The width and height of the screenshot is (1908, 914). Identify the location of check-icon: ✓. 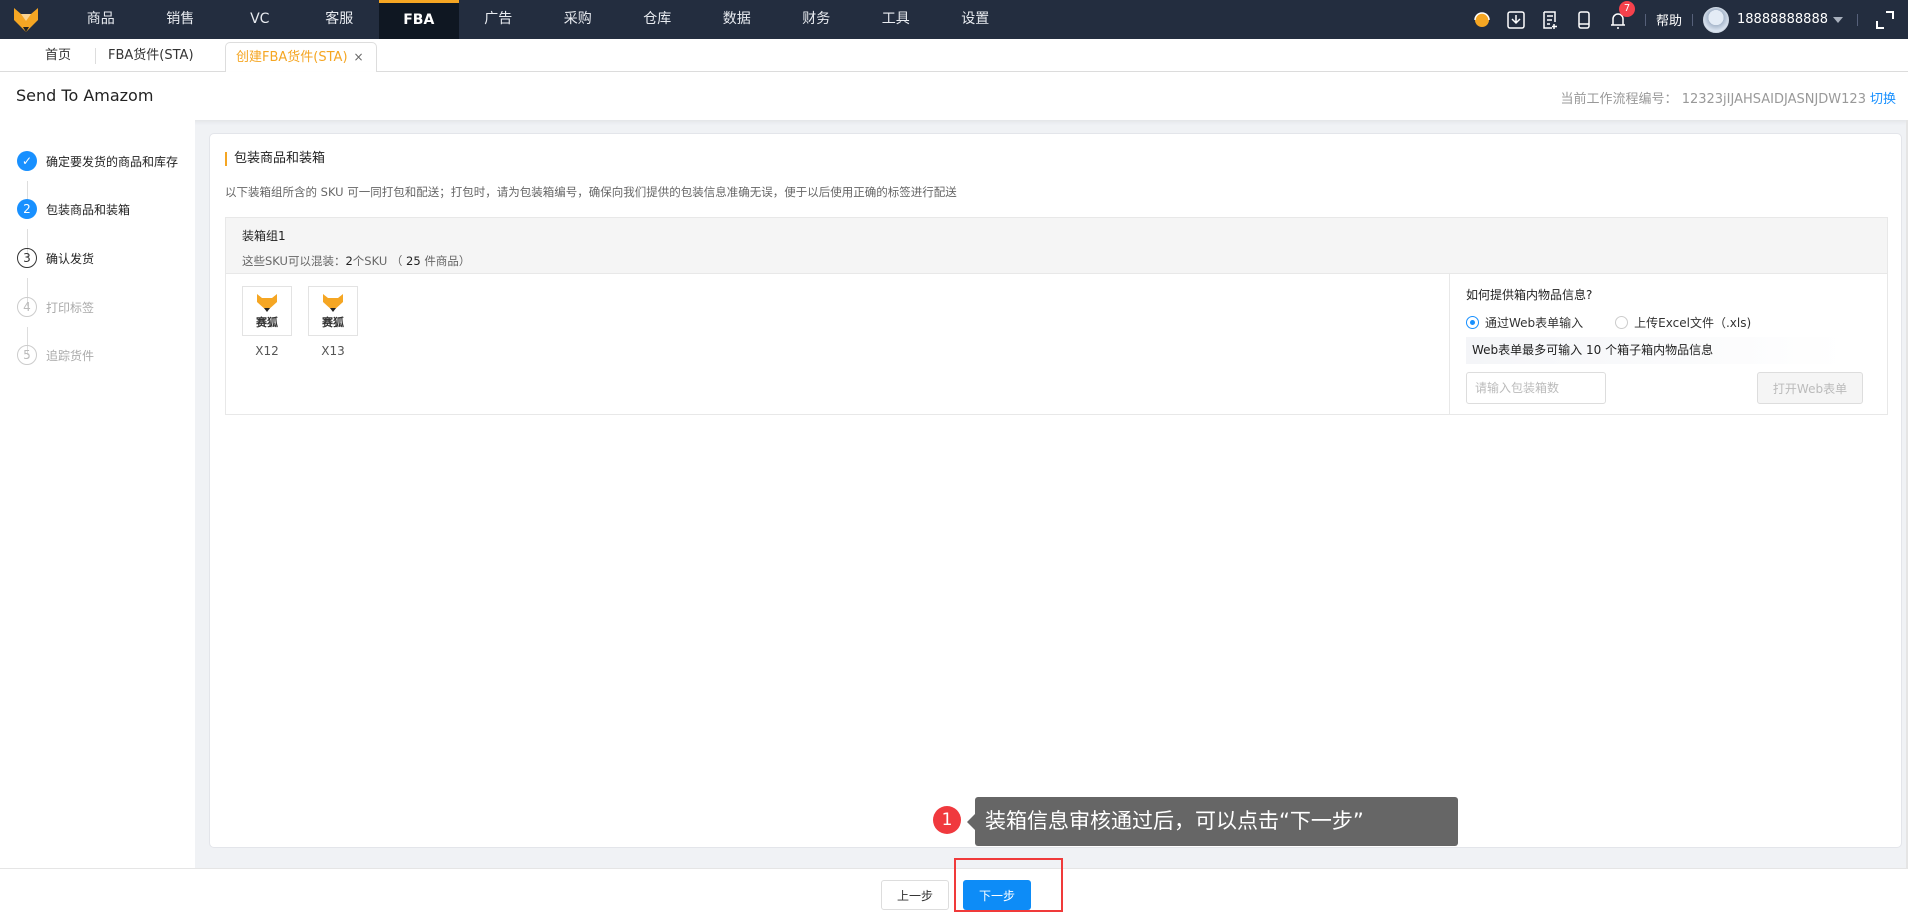
(27, 161).